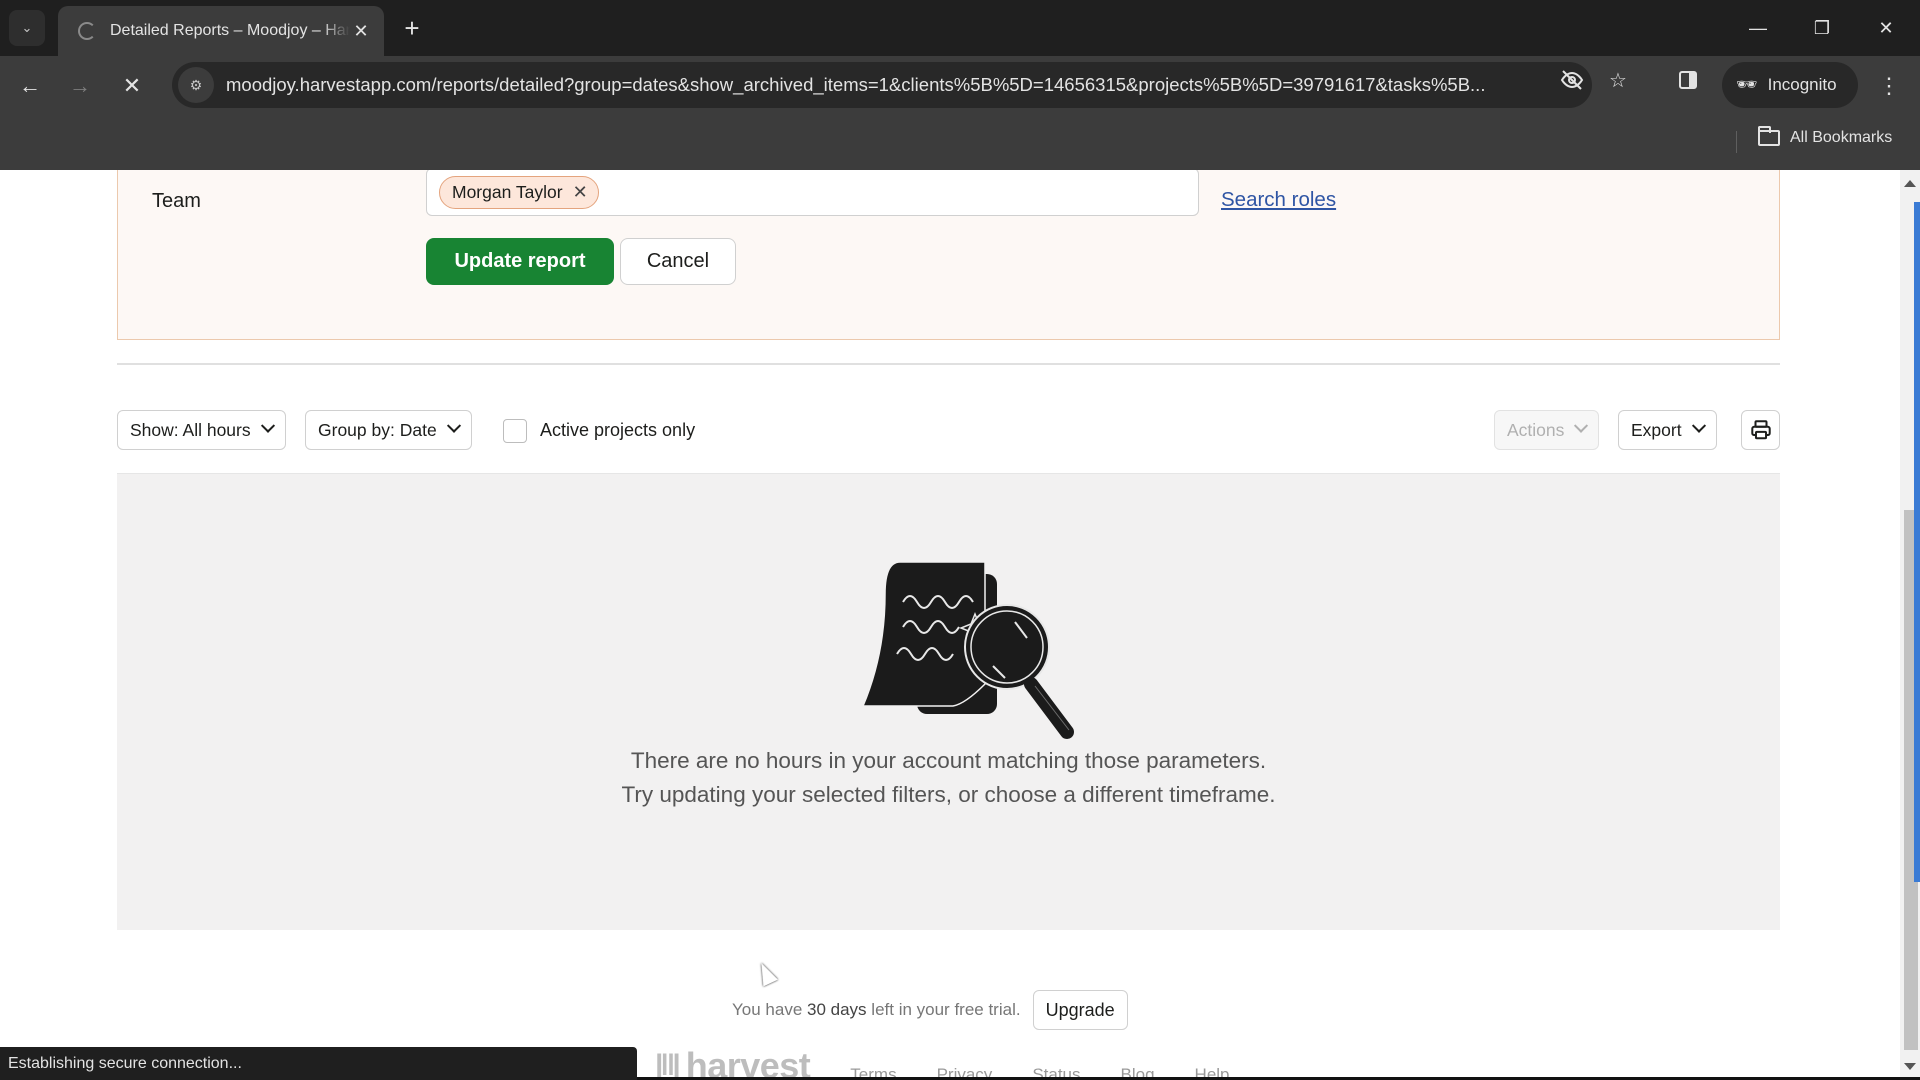 The image size is (1920, 1080). I want to click on actions-dropdown: Actions, so click(1547, 430).